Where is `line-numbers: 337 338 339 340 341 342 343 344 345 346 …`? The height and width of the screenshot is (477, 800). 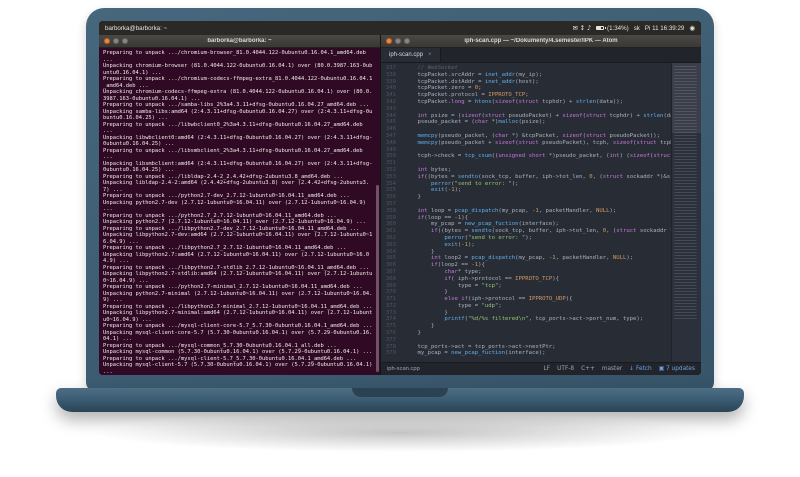
line-numbers: 337 338 339 340 341 342 343 344 345 346 … is located at coordinates (390, 211).